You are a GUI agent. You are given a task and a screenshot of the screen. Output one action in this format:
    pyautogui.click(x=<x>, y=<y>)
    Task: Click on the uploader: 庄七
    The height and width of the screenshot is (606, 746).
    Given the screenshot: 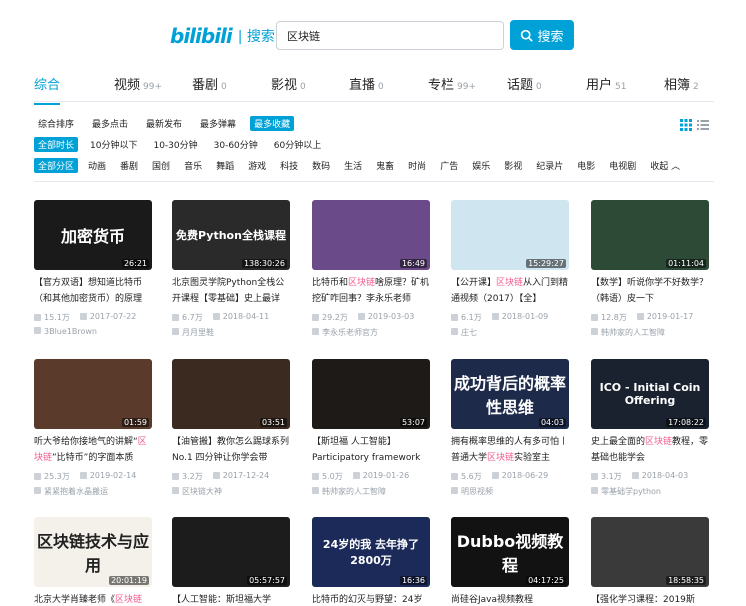 What is the action you would take?
    pyautogui.click(x=510, y=332)
    